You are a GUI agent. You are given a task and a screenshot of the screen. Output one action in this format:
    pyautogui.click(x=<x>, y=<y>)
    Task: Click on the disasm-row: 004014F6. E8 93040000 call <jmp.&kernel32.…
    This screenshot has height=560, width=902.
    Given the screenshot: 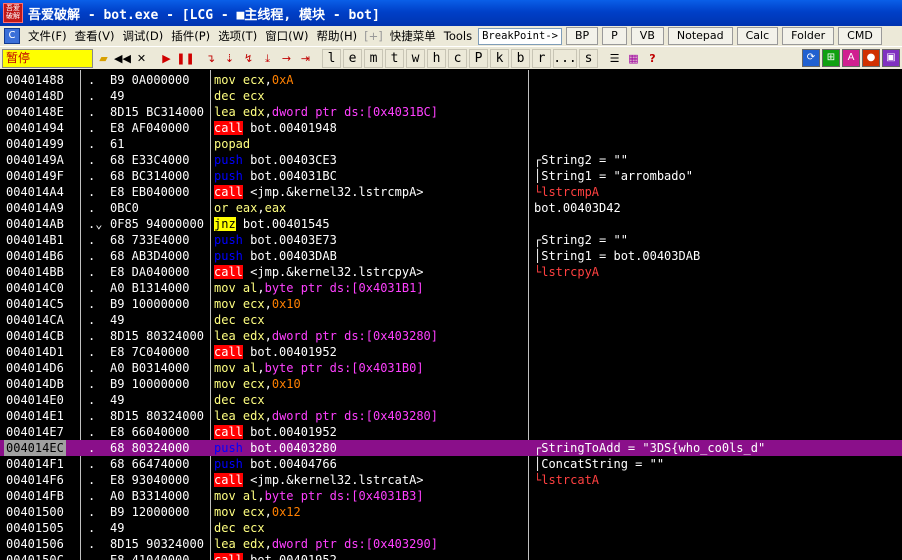 What is the action you would take?
    pyautogui.click(x=451, y=480)
    